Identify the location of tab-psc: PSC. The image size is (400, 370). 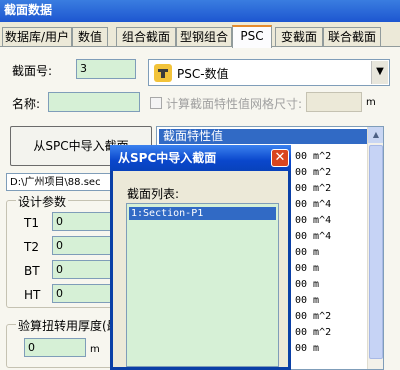
(252, 36).